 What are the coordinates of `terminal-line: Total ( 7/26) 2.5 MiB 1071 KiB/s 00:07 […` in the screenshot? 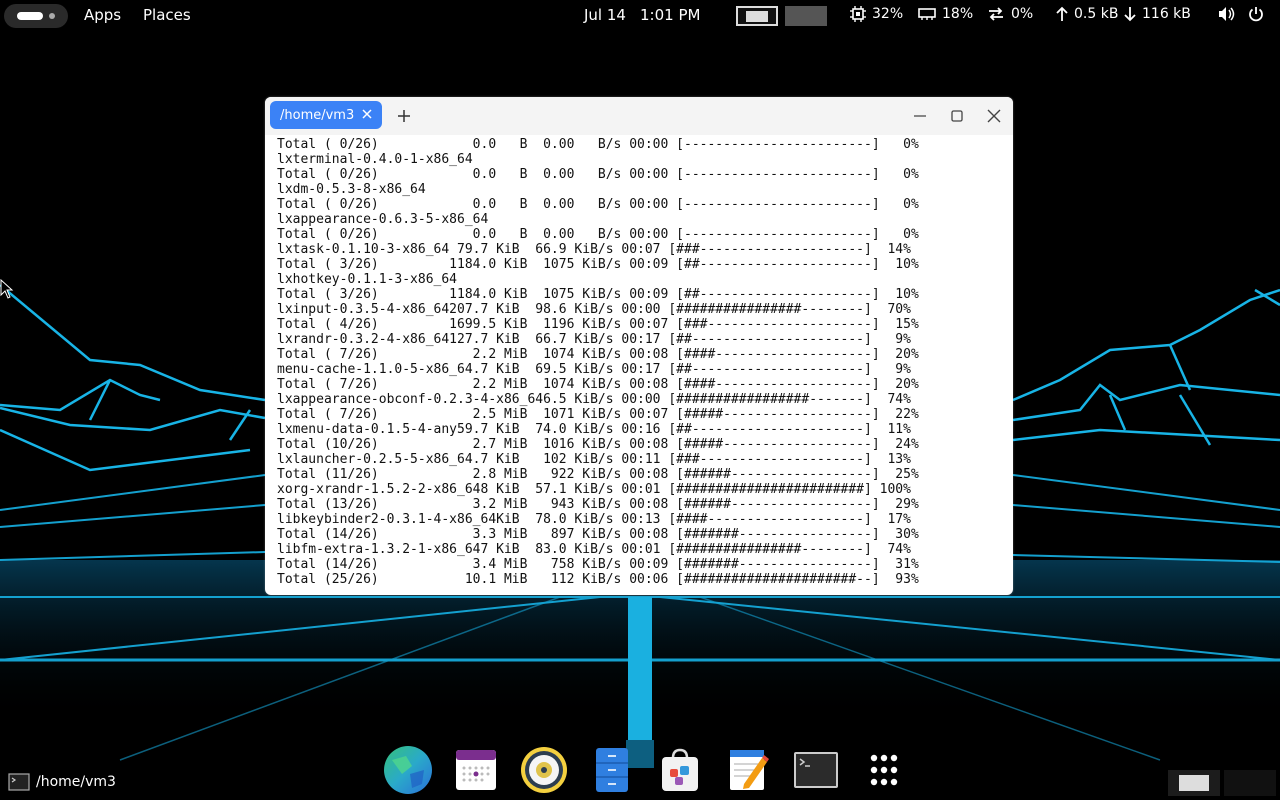 It's located at (598, 414).